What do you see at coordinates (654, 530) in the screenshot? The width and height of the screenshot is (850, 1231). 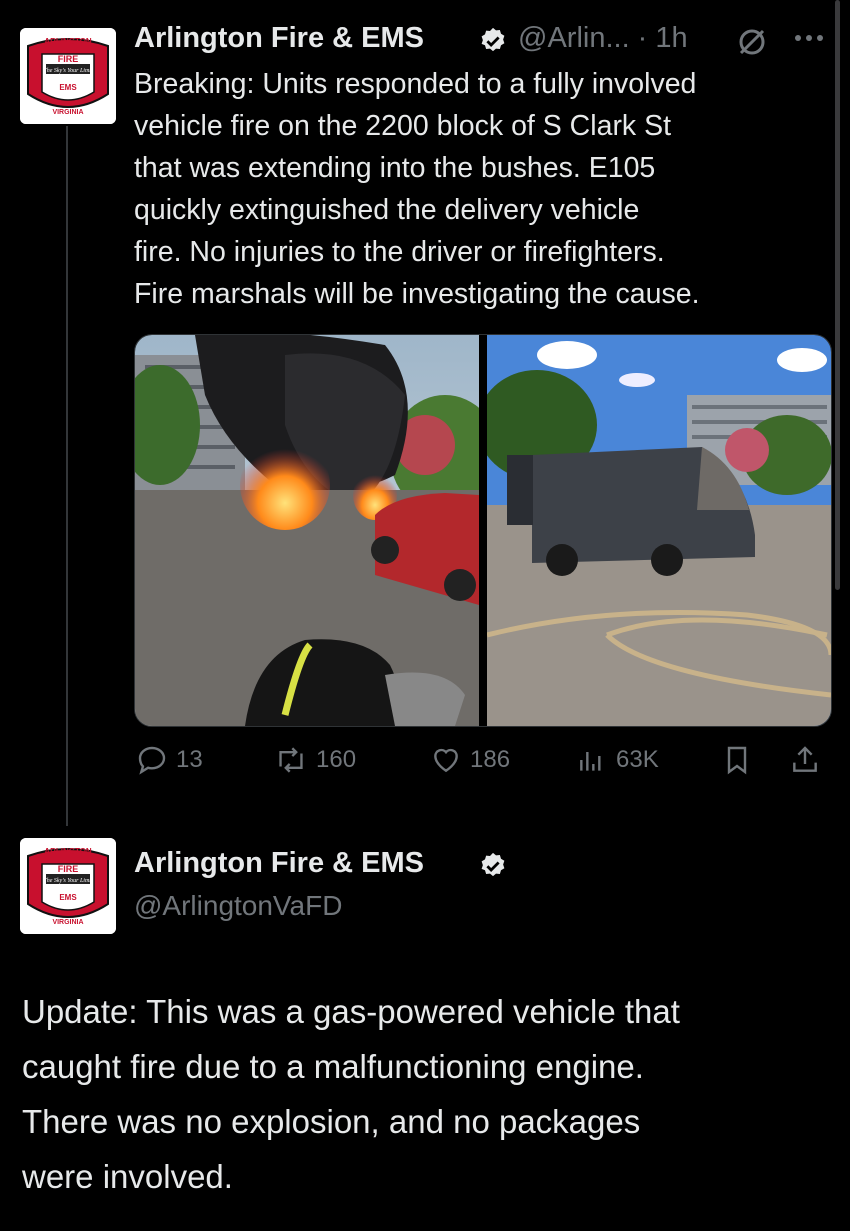 I see `burned-van-photo` at bounding box center [654, 530].